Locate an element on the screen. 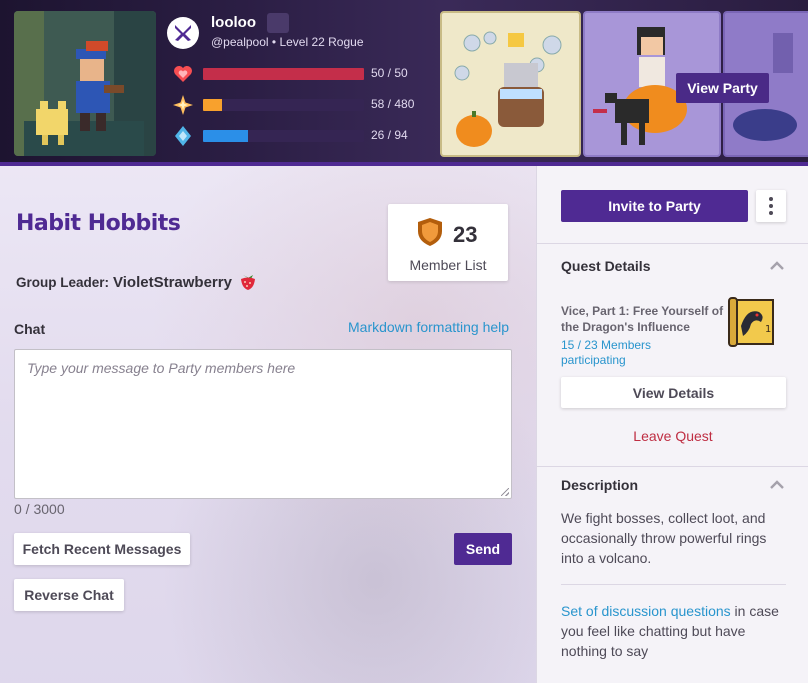 This screenshot has width=808, height=683. discussion-questions-link: Set of discussion questions is located at coordinates (646, 611).